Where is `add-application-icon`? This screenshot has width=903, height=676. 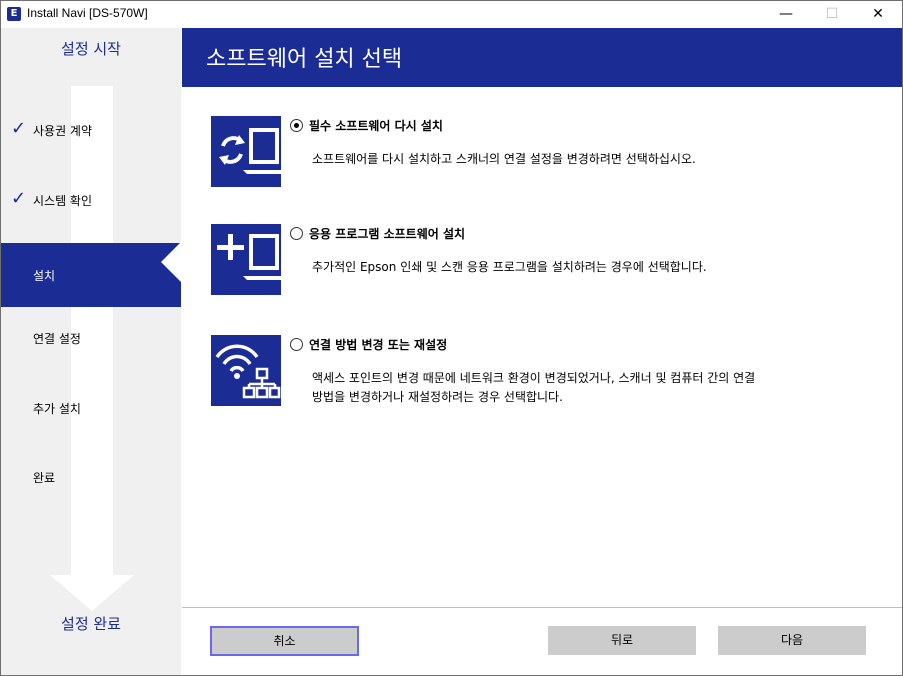
add-application-icon is located at coordinates (246, 259).